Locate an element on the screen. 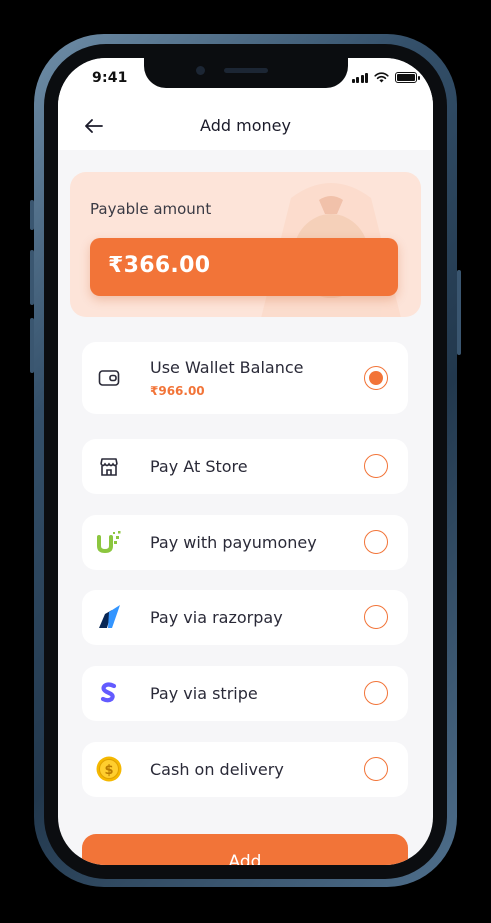  app-header: Add money is located at coordinates (245, 126).